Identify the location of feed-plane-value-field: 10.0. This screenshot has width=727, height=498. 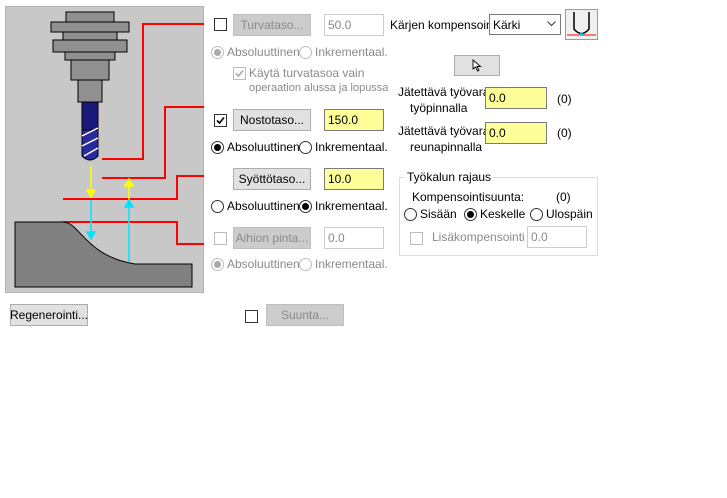
(354, 179).